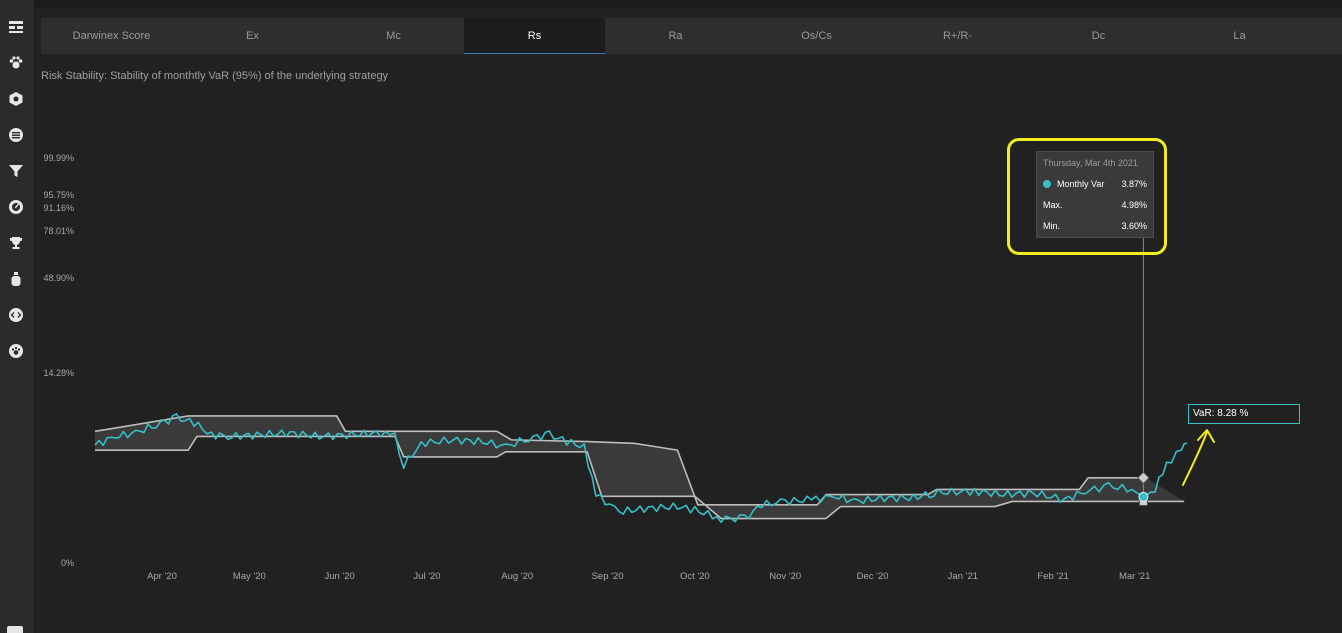 The width and height of the screenshot is (1342, 633). Describe the element at coordinates (1134, 184) in the screenshot. I see `tooltip-value: 3.87%` at that location.